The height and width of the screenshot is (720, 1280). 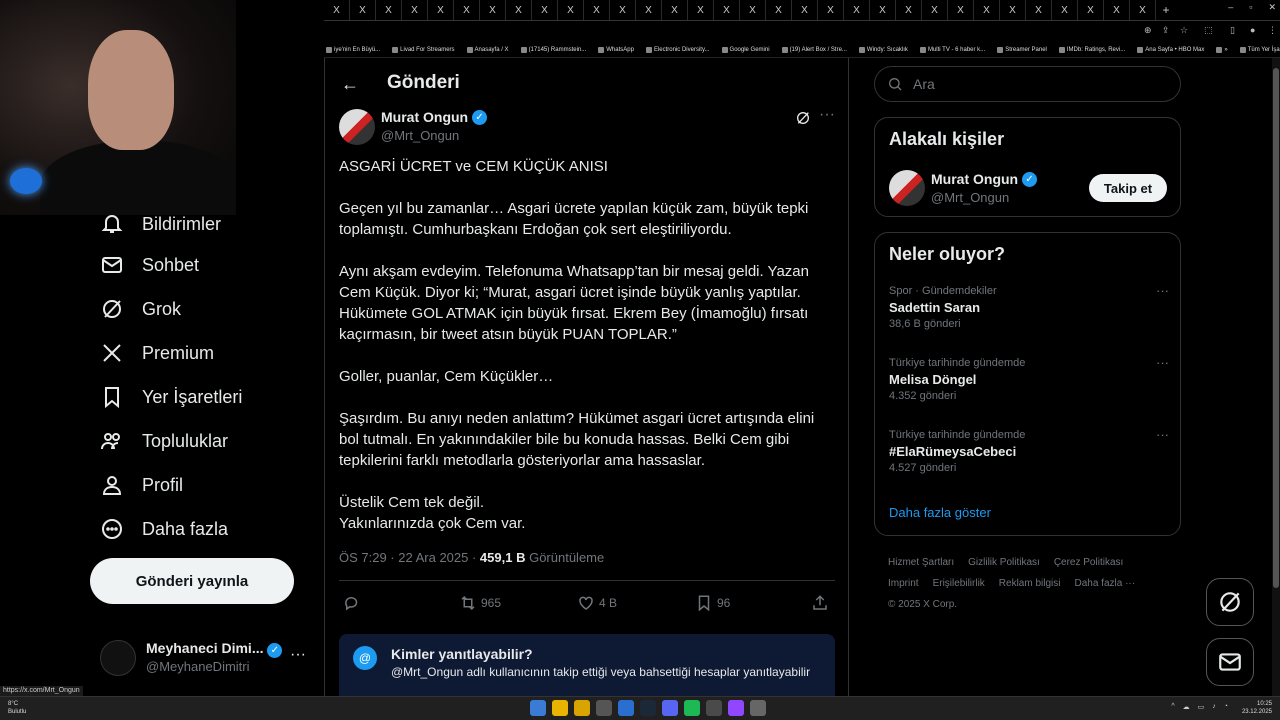 I want to click on bookmark-item: WhatsApp, so click(x=616, y=49).